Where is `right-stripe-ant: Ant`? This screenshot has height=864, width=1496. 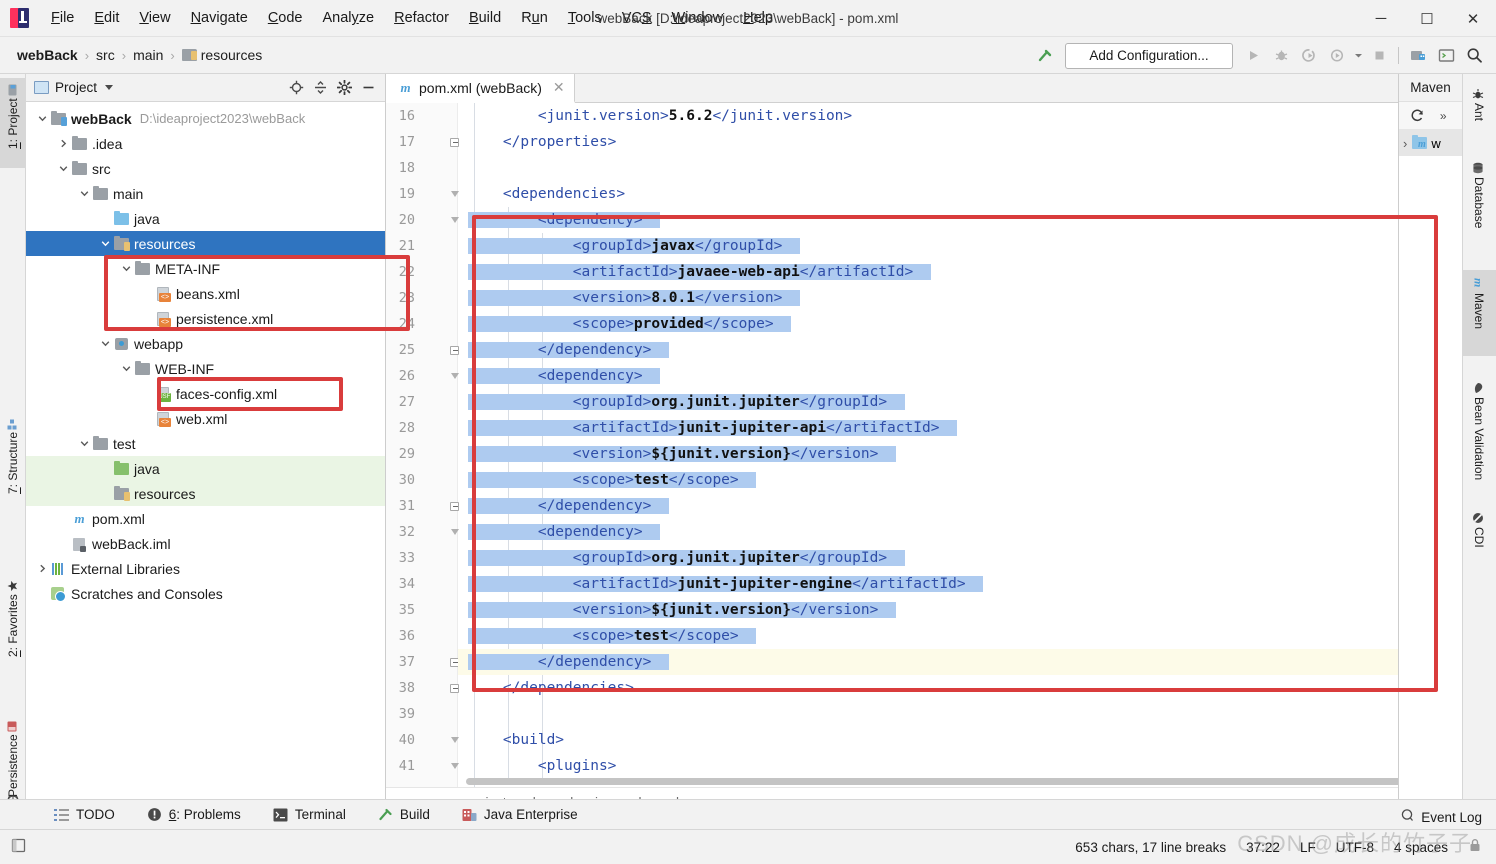
right-stripe-ant: Ant is located at coordinates (1479, 109).